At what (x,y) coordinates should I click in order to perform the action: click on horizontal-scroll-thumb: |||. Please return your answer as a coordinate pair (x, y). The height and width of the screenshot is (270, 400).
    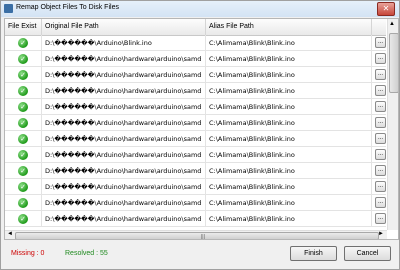
    Looking at the image, I should click on (197, 236).